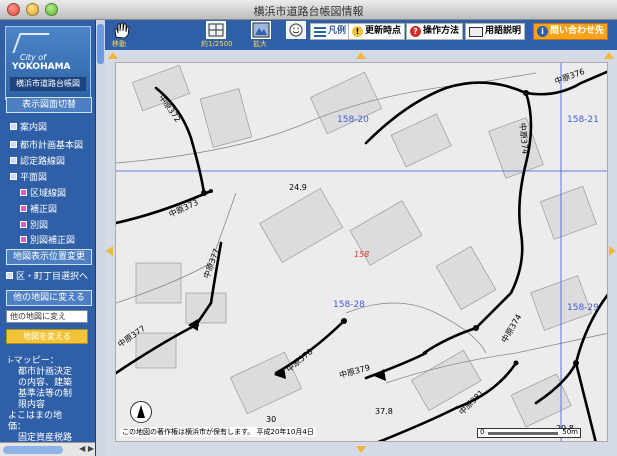 The width and height of the screenshot is (617, 456). I want to click on scale-zero: 0, so click(482, 432).